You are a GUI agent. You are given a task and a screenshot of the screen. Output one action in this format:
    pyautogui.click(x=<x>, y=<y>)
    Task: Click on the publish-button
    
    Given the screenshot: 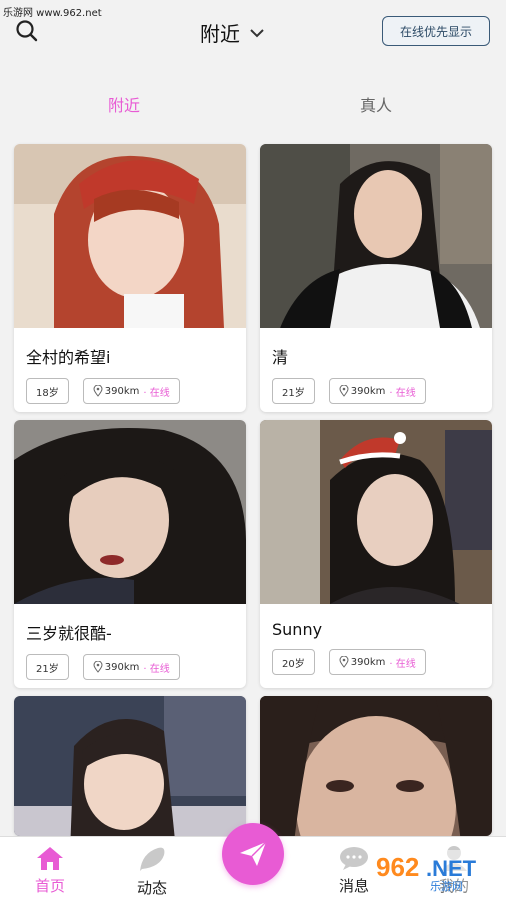 What is the action you would take?
    pyautogui.click(x=253, y=854)
    